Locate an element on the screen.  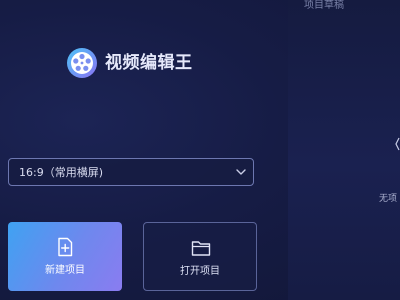
app-title: 视频编辑王 is located at coordinates (149, 63).